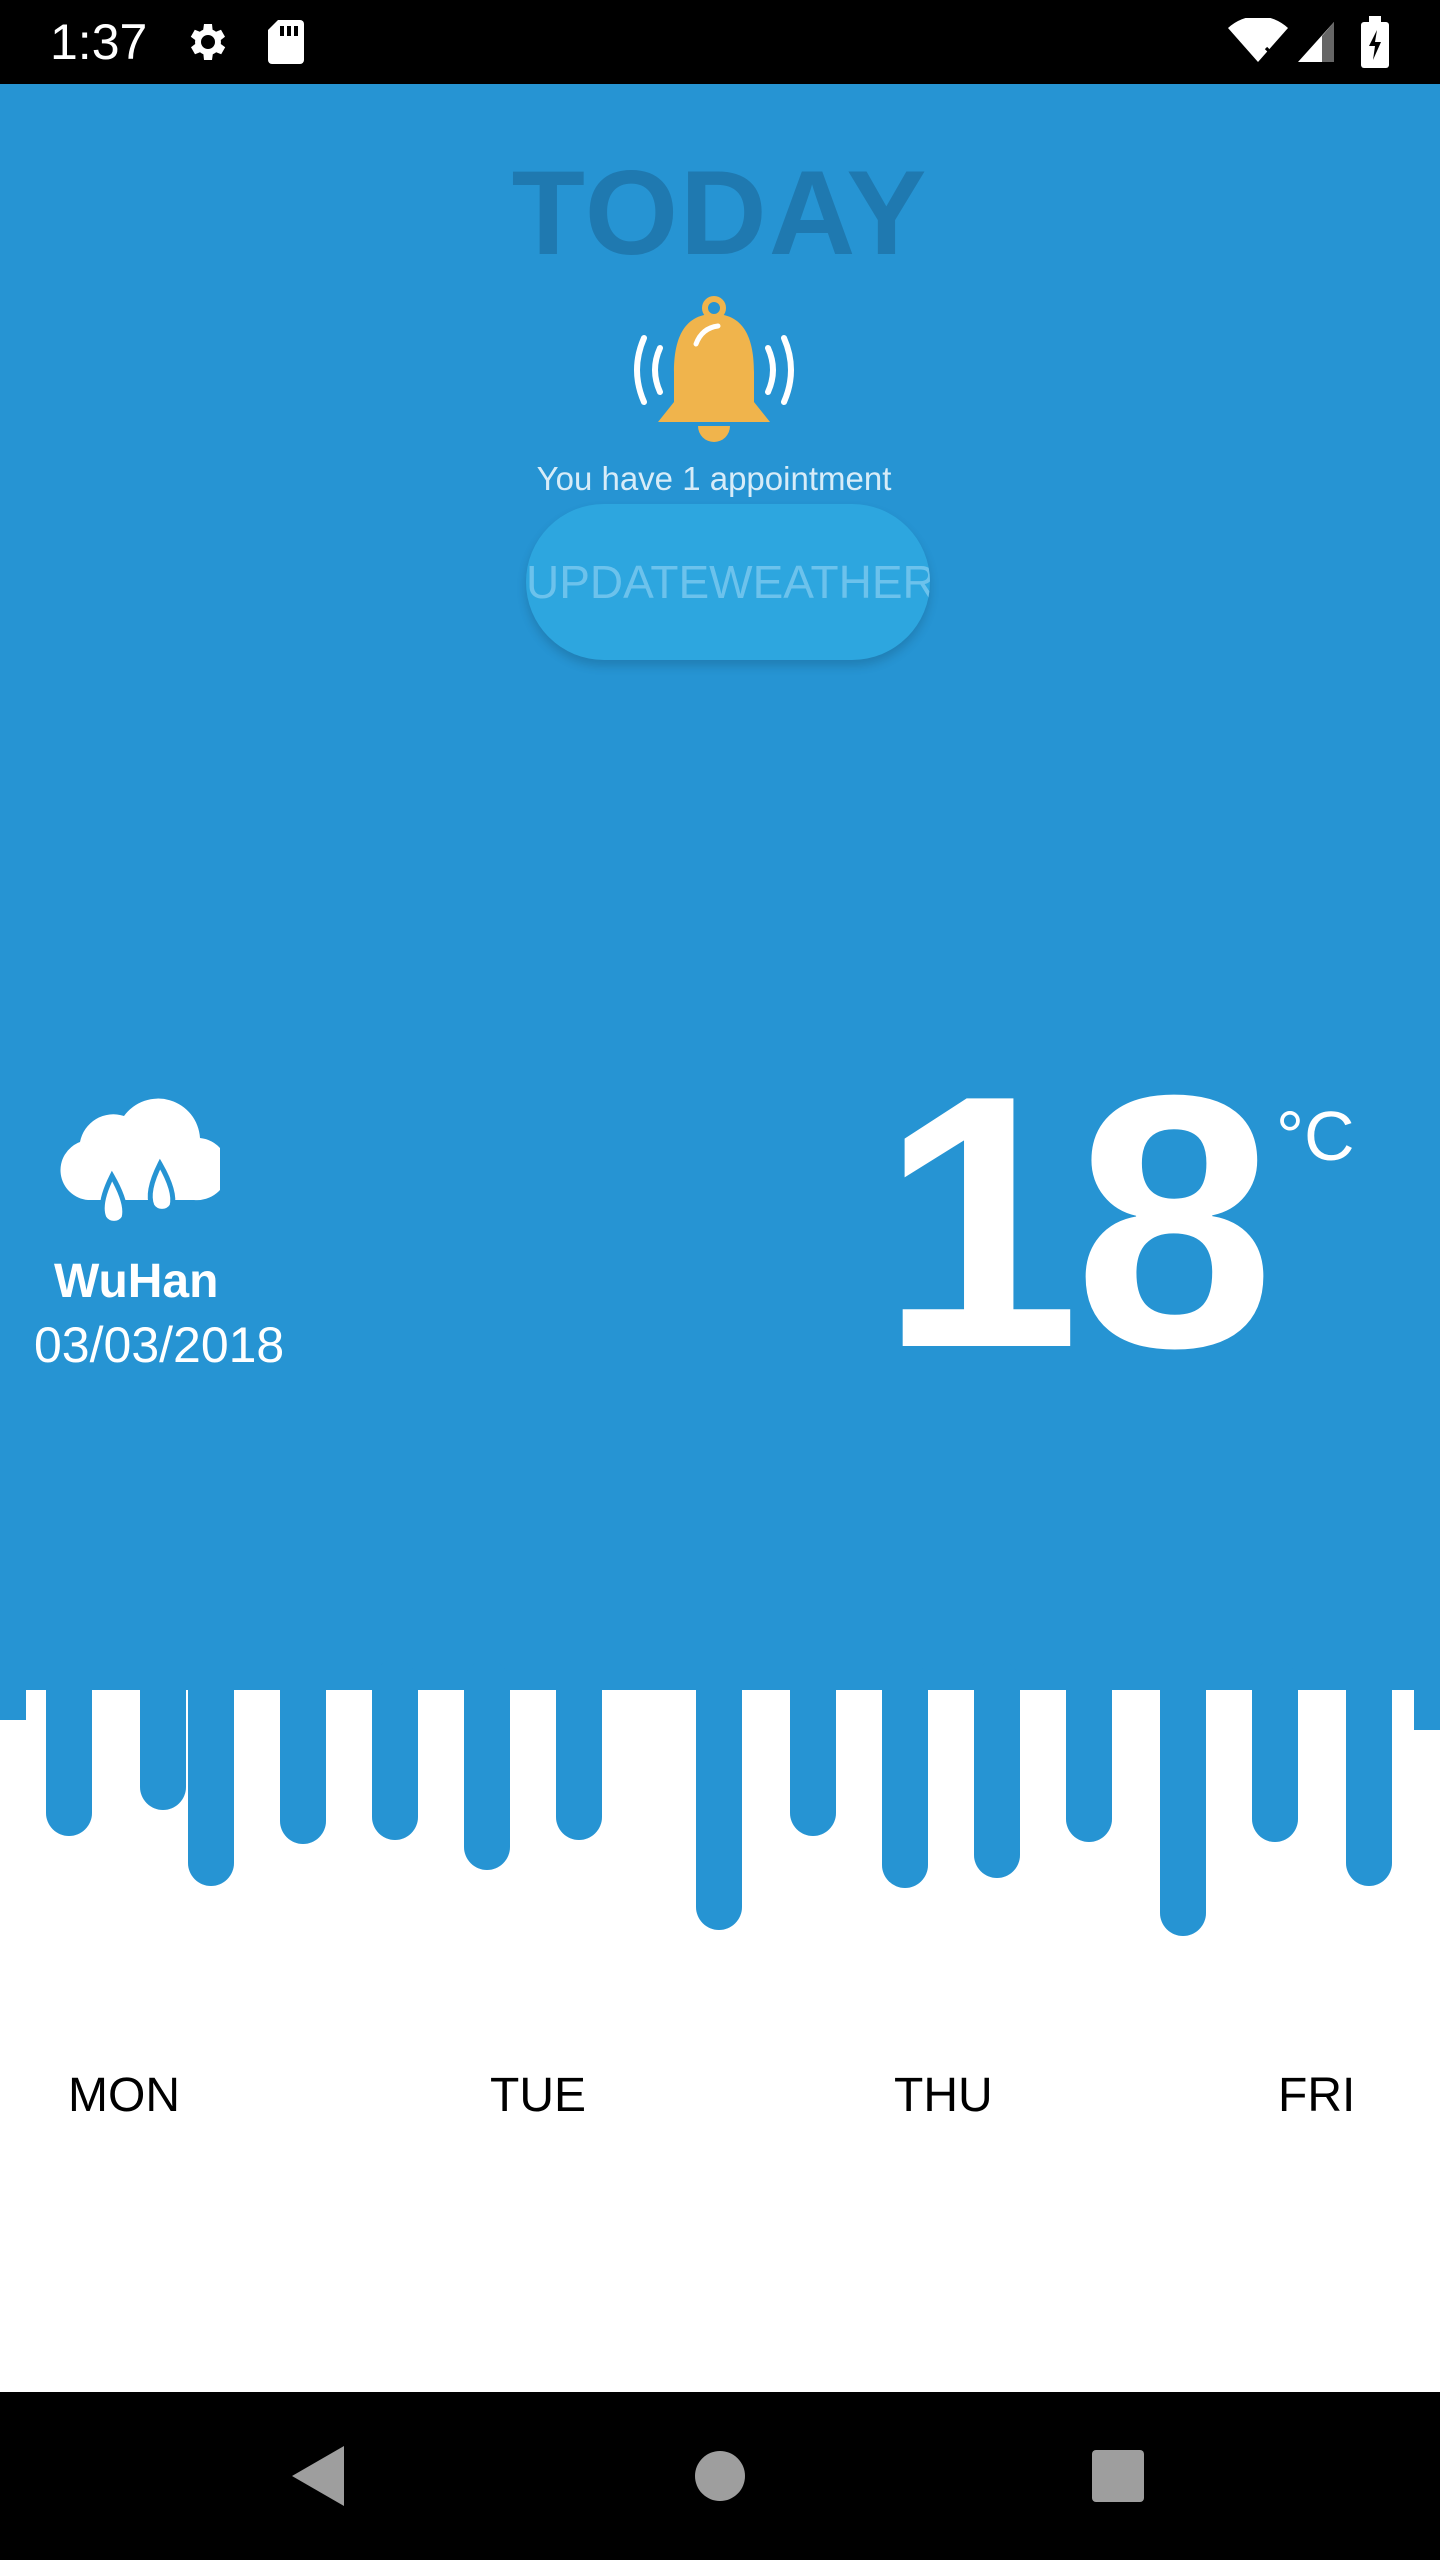 The image size is (1440, 2560). Describe the element at coordinates (1315, 1136) in the screenshot. I see `temperature-unit: °C` at that location.